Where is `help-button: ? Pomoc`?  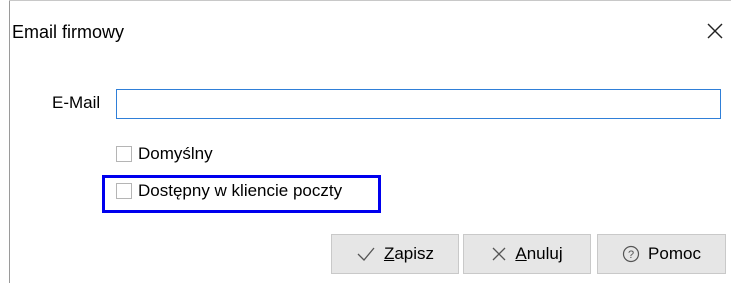 help-button: ? Pomoc is located at coordinates (661, 254).